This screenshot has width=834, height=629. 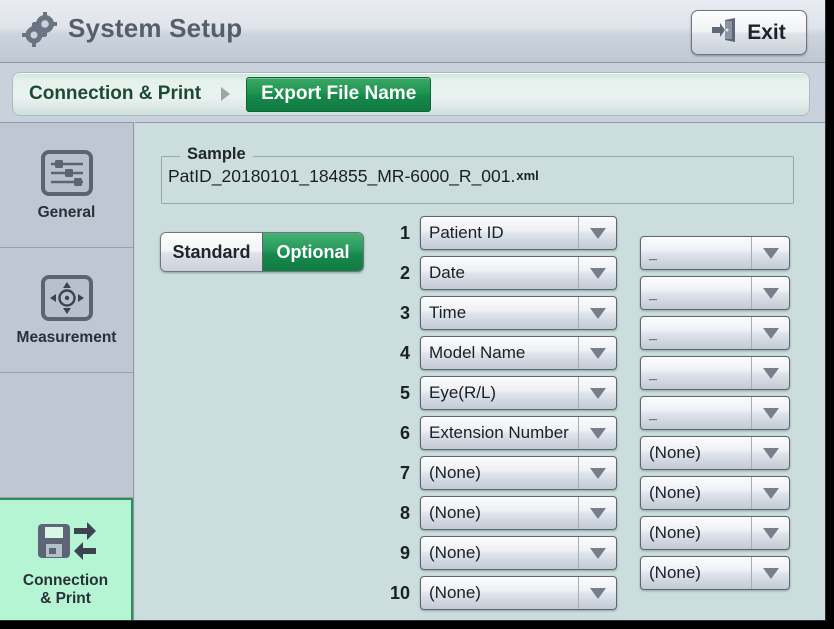 I want to click on field-dropdown: Time, so click(x=518, y=313).